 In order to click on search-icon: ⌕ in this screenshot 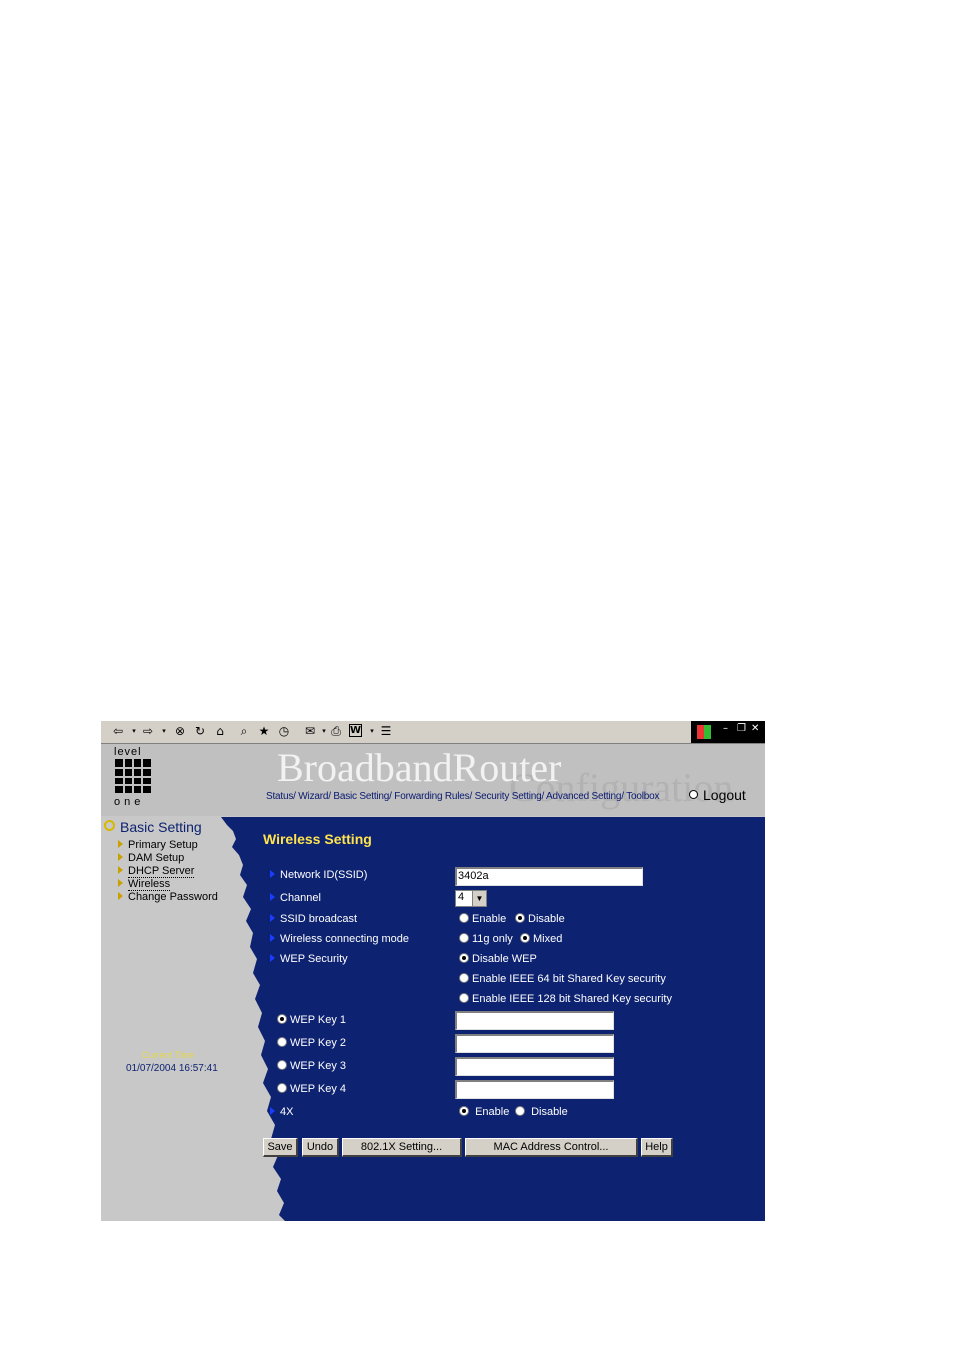, I will do `click(244, 731)`.